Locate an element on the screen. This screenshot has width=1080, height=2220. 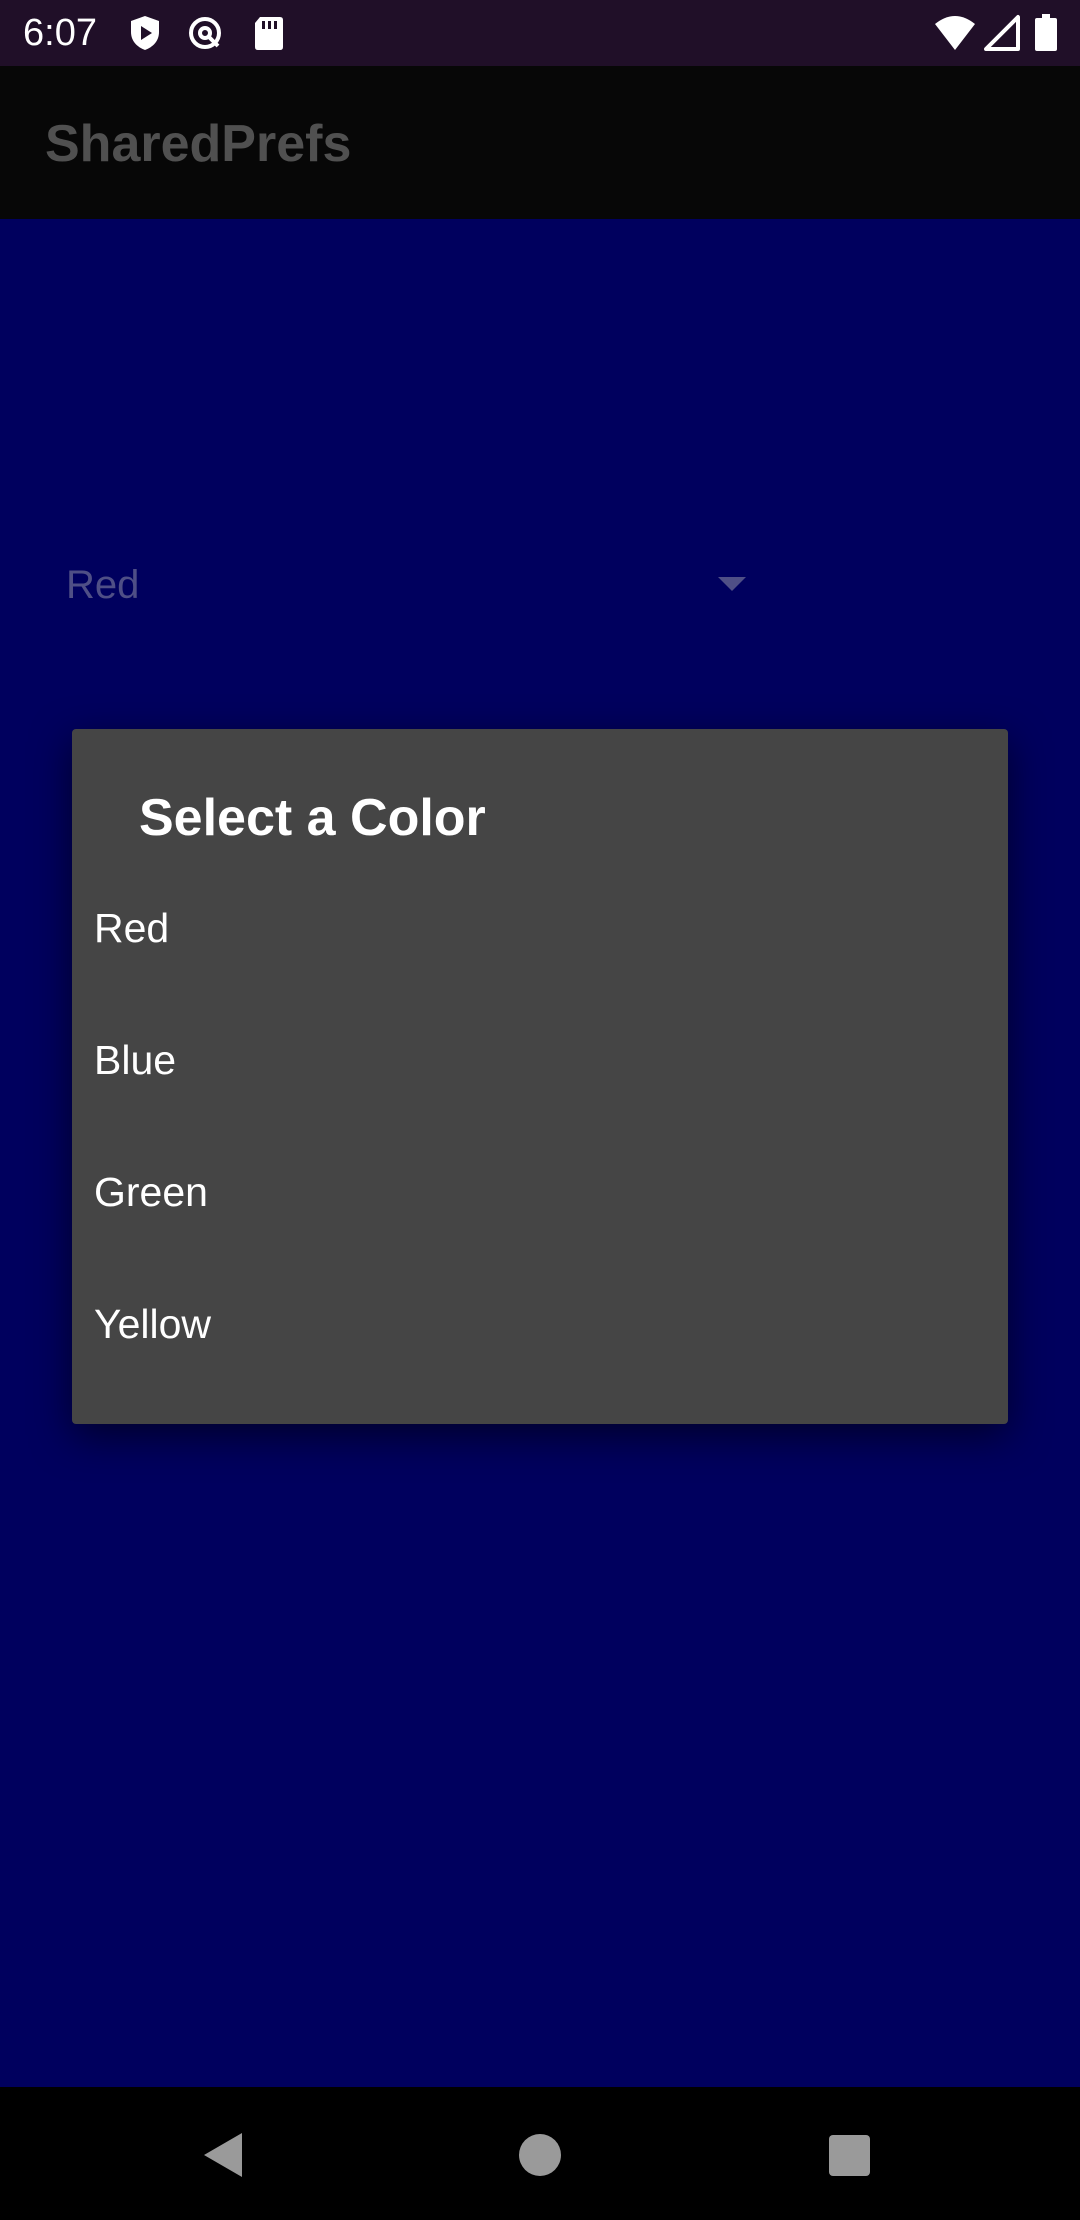
dialog-title: Select a Color is located at coordinates (312, 818).